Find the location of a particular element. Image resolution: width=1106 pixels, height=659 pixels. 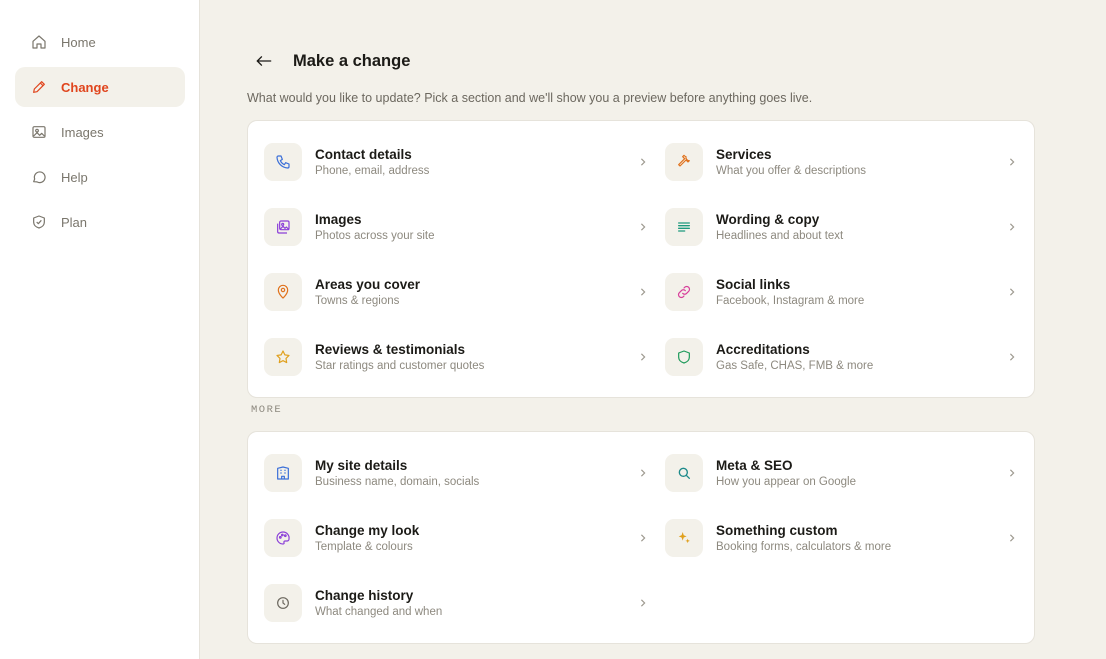

section-title: Areas you cover is located at coordinates (368, 284).